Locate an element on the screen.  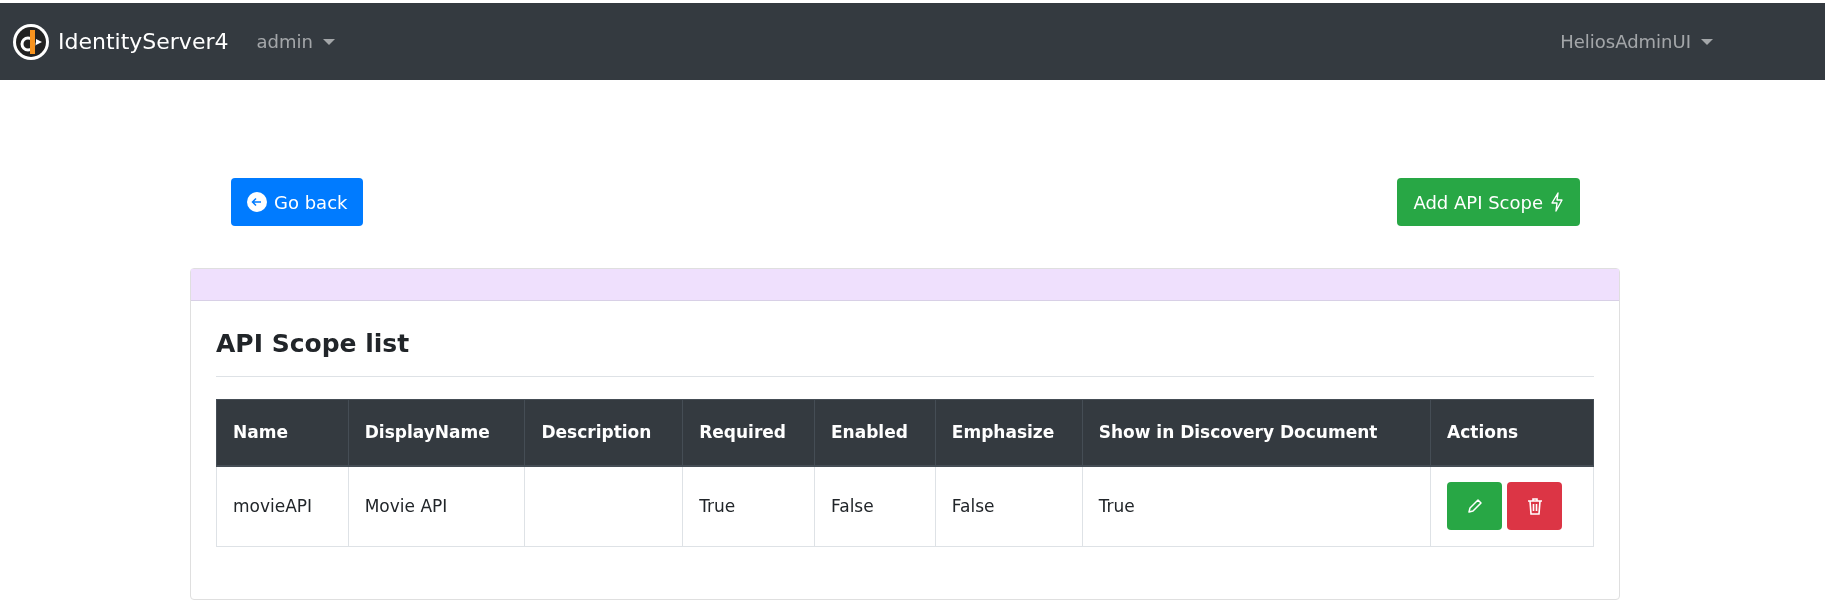
user-dropdown: HeliosAdminUI is located at coordinates (1636, 41).